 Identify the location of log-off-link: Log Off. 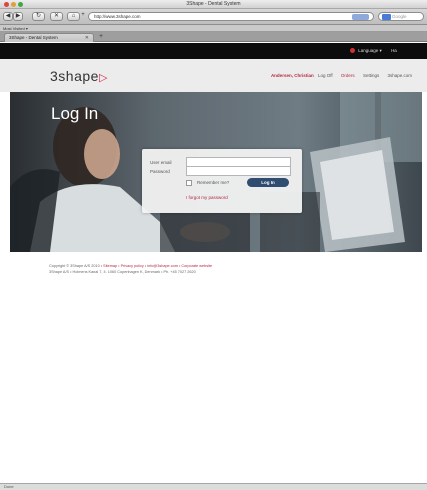
(325, 75).